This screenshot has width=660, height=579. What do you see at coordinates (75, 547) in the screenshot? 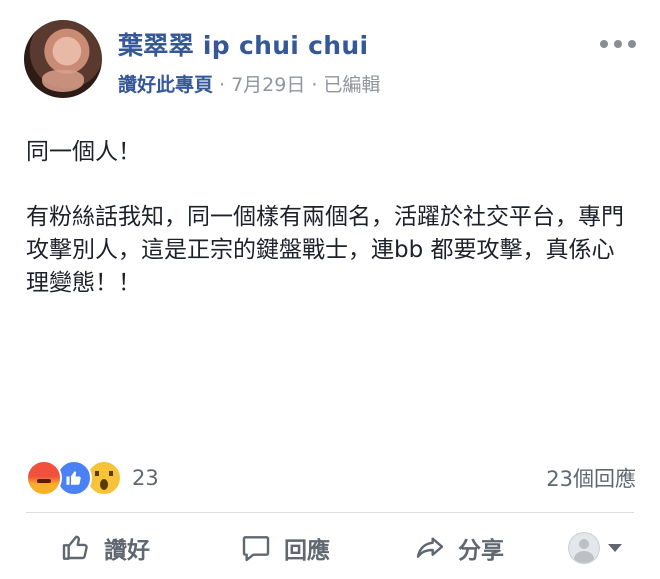
I see `thumbs-up-icon` at bounding box center [75, 547].